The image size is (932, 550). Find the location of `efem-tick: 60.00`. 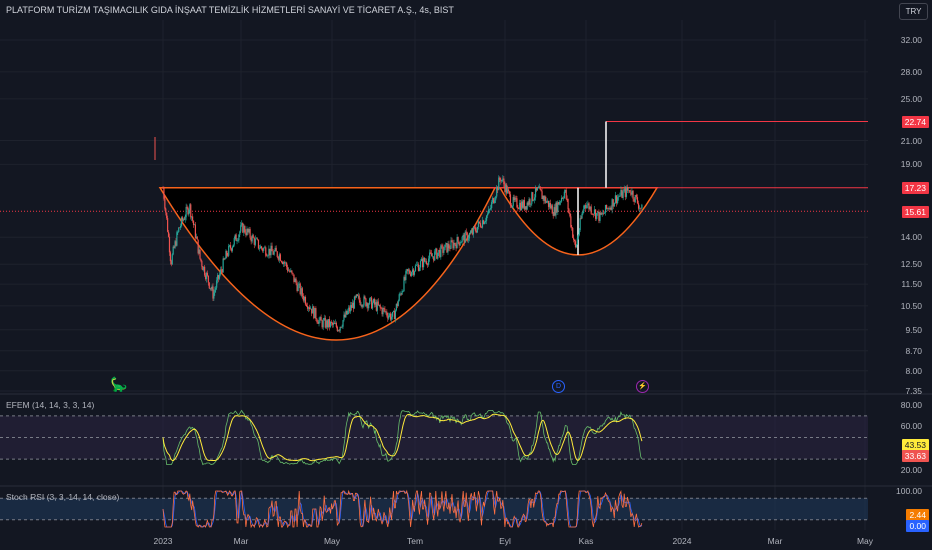

efem-tick: 60.00 is located at coordinates (911, 426).